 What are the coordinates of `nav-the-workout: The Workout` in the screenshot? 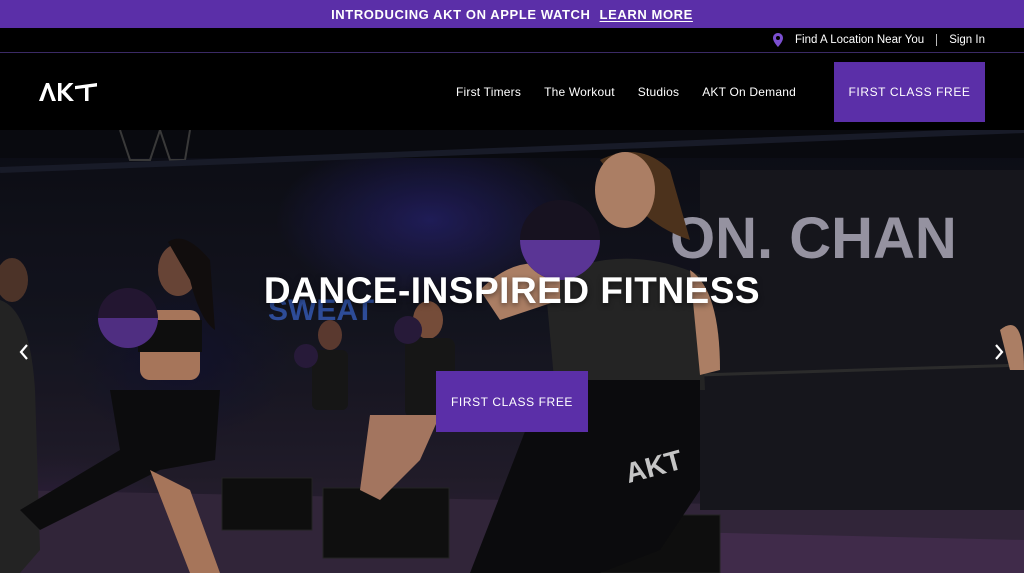 It's located at (579, 92).